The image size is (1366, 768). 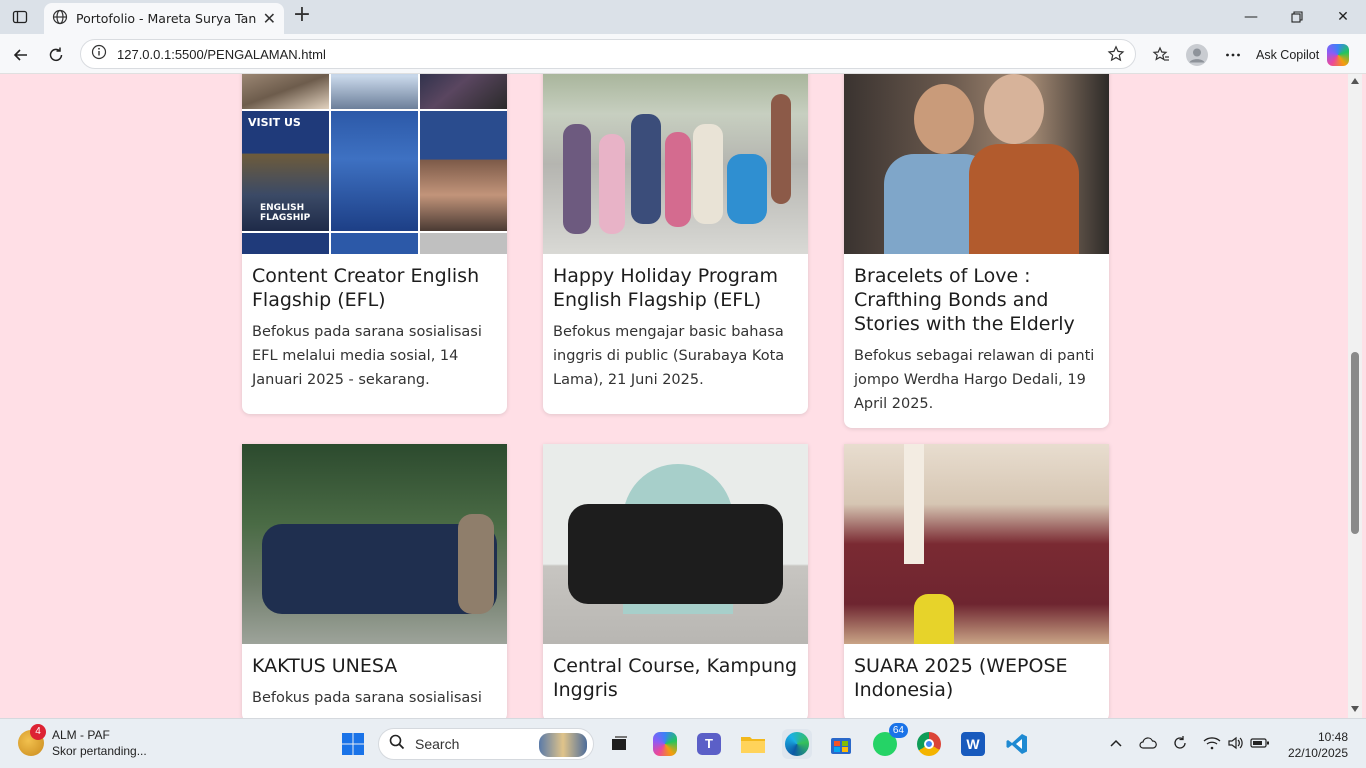 What do you see at coordinates (1017, 744) in the screenshot?
I see `vscode-icon` at bounding box center [1017, 744].